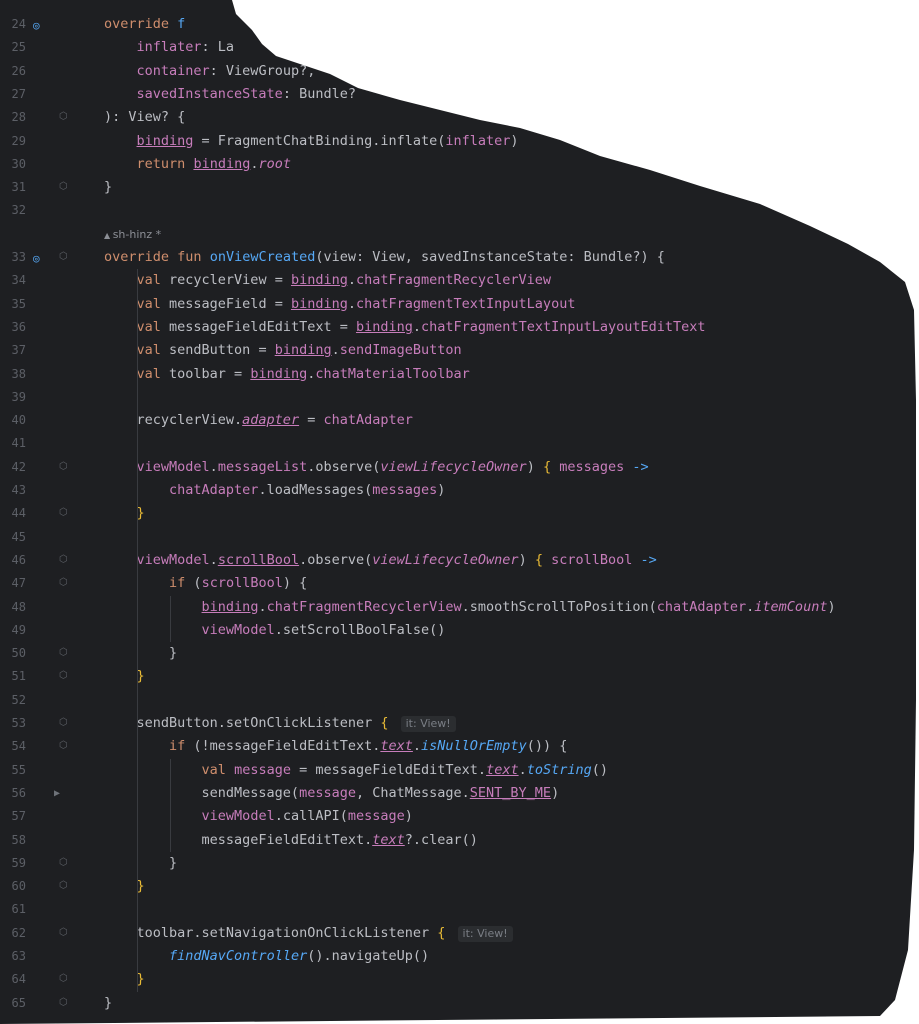 Image resolution: width=919 pixels, height=1024 pixels. What do you see at coordinates (137, 234) in the screenshot?
I see `author-name: sh-hinz *` at bounding box center [137, 234].